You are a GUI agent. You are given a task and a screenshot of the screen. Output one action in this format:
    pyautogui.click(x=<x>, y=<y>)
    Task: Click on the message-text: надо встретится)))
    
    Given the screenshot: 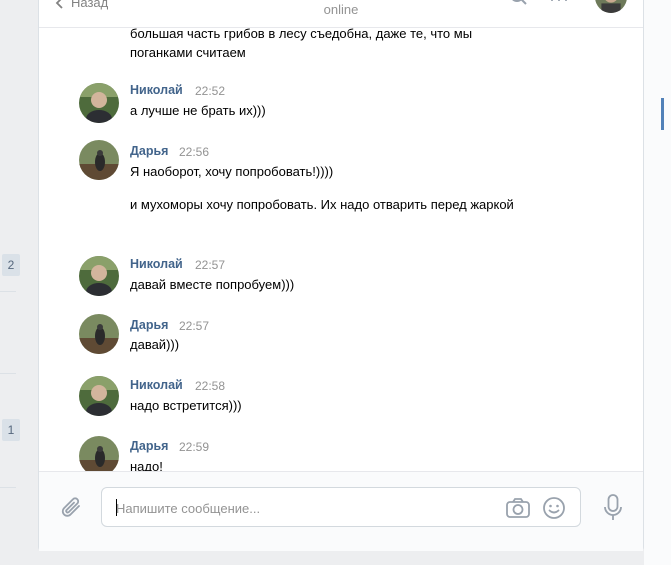 What is the action you would take?
    pyautogui.click(x=186, y=405)
    